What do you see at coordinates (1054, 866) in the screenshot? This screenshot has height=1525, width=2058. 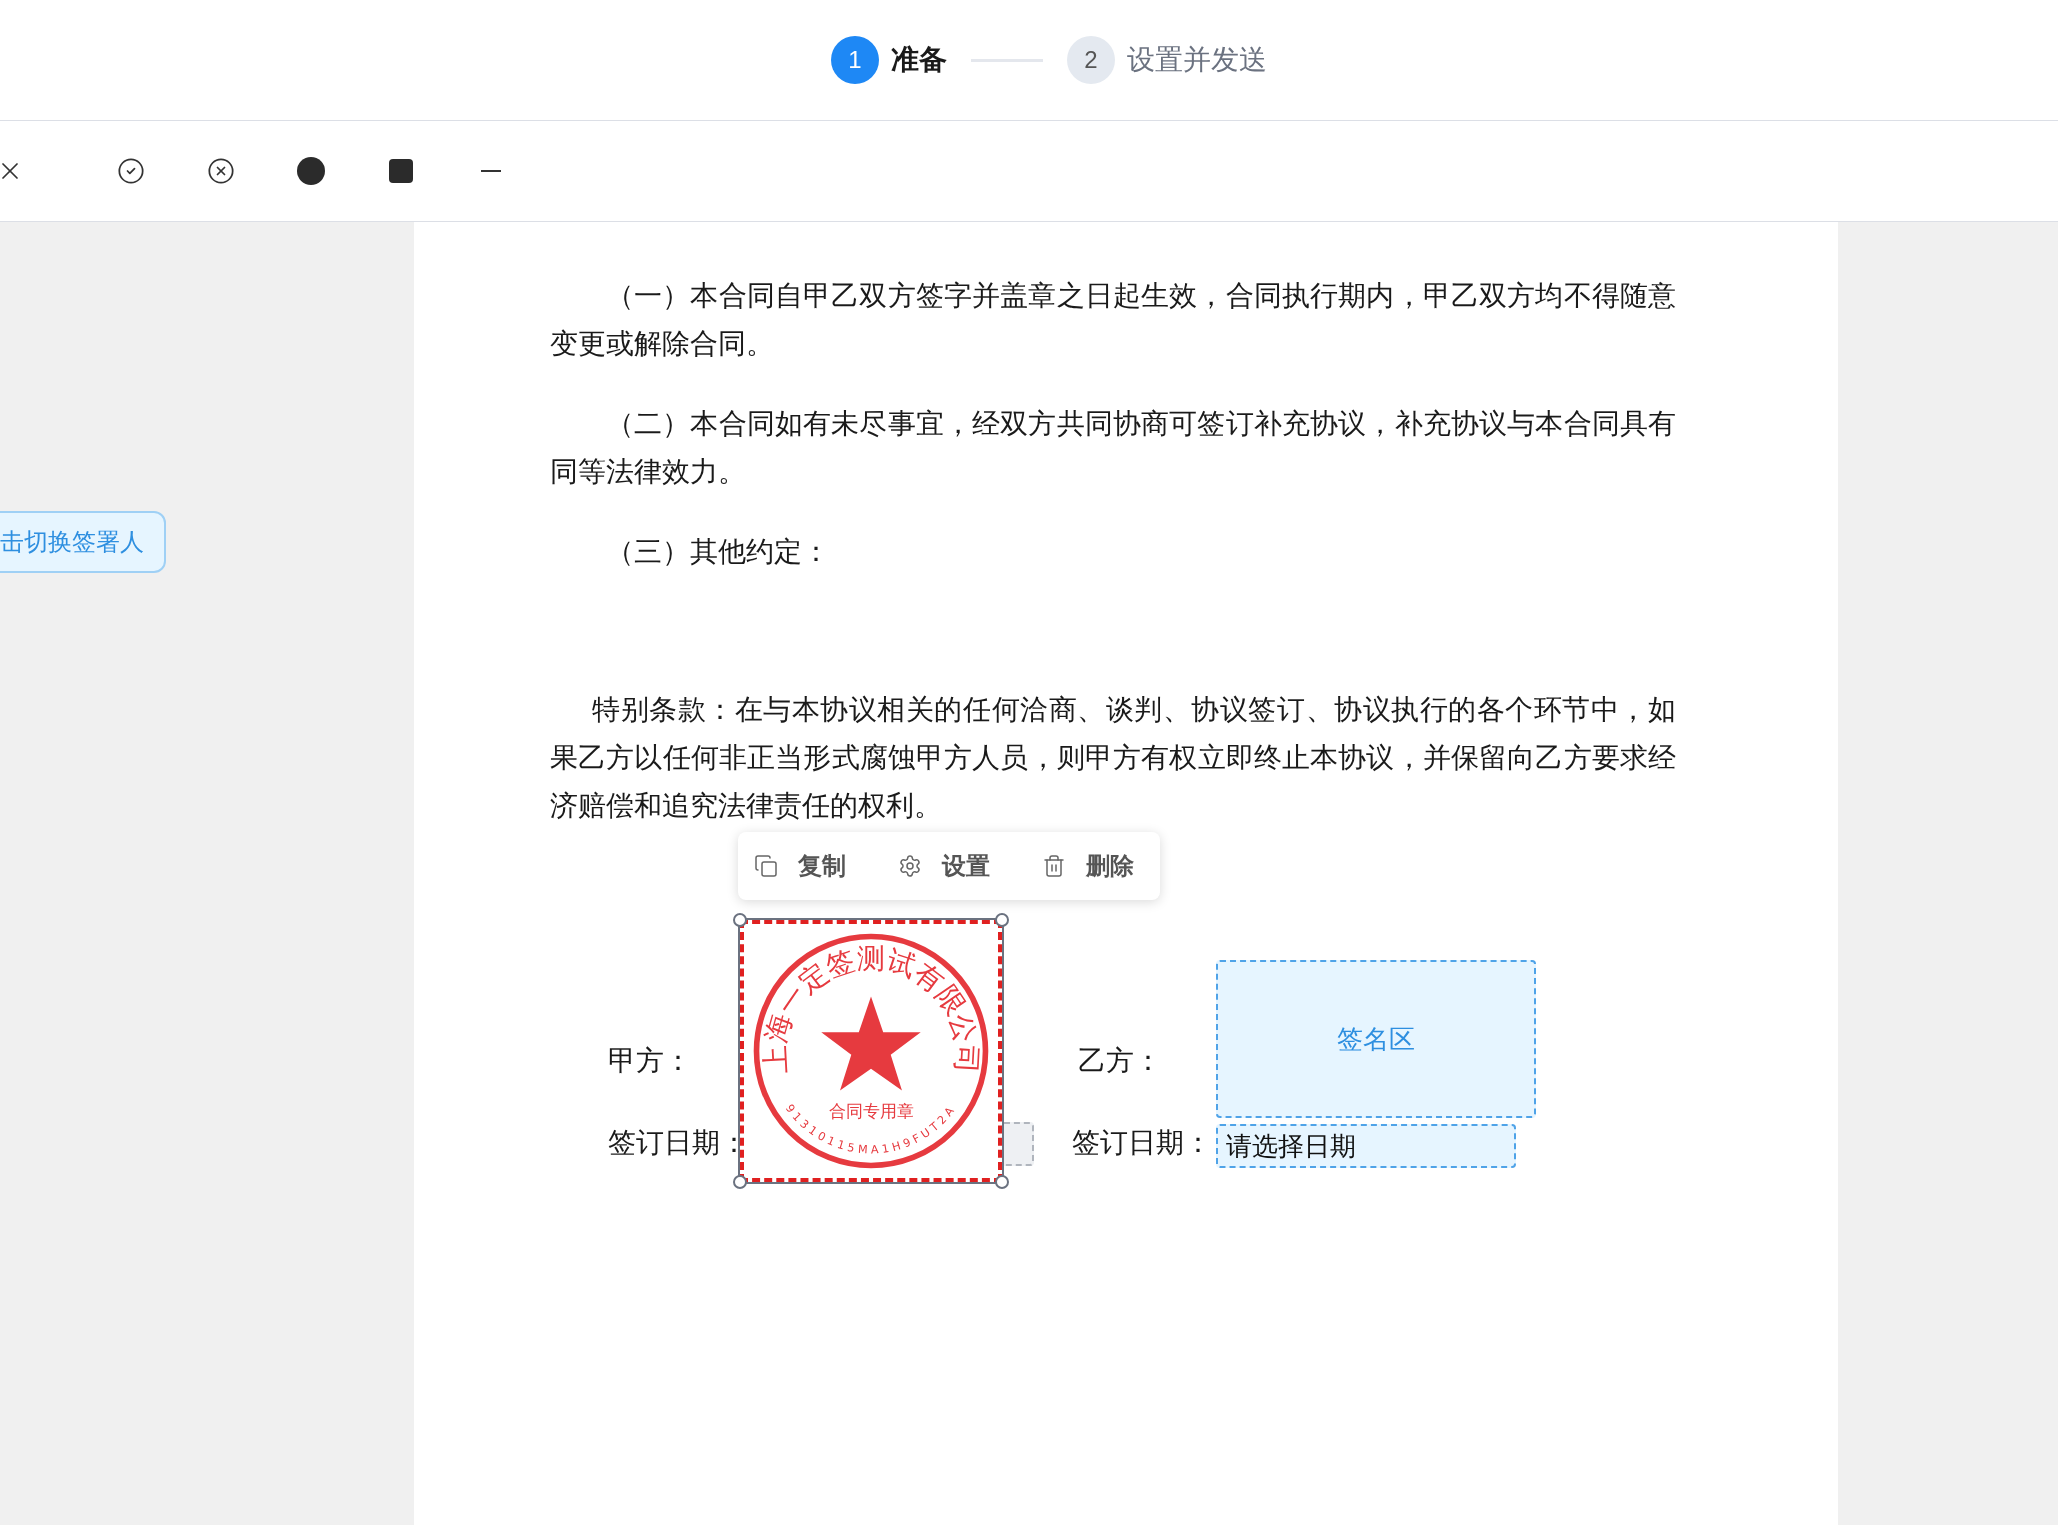 I see `delete-icon` at bounding box center [1054, 866].